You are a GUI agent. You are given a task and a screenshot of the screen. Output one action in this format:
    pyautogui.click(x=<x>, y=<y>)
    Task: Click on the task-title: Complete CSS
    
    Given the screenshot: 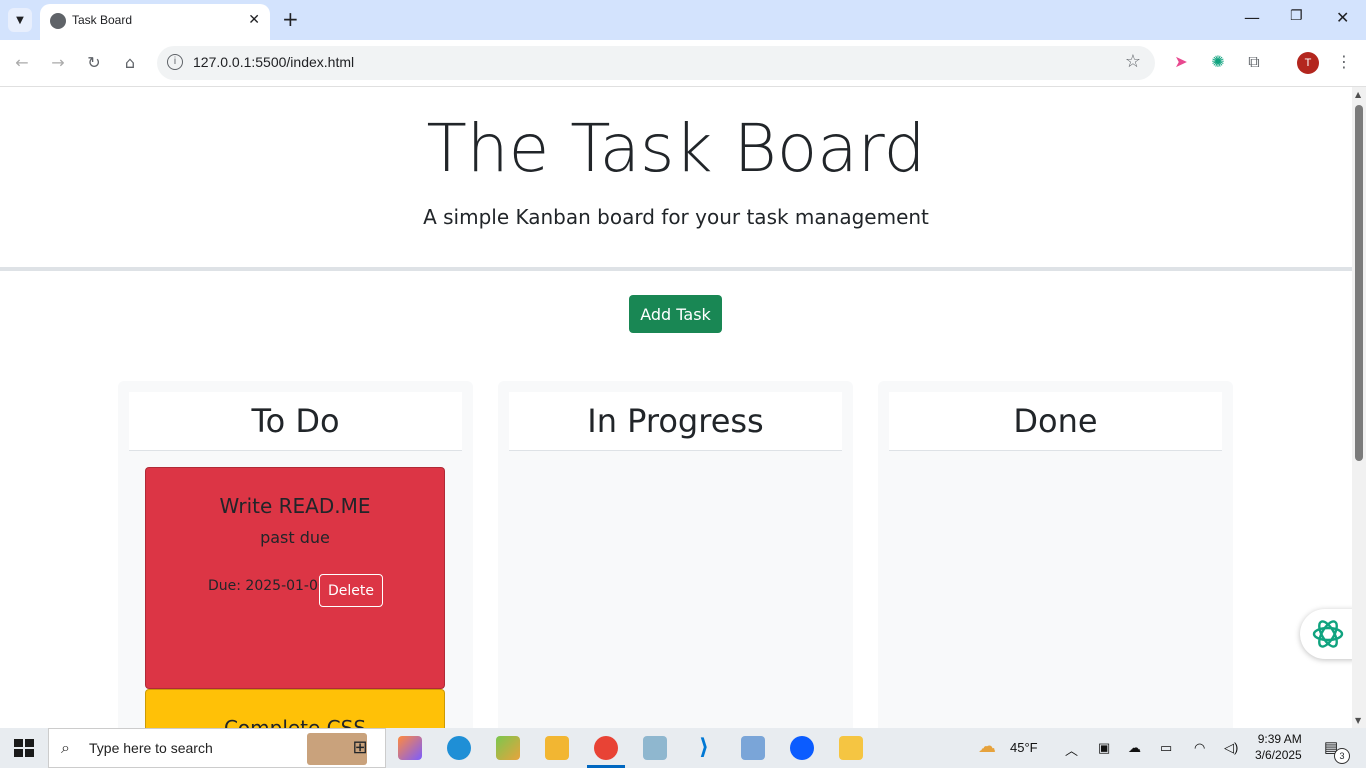 What is the action you would take?
    pyautogui.click(x=295, y=722)
    